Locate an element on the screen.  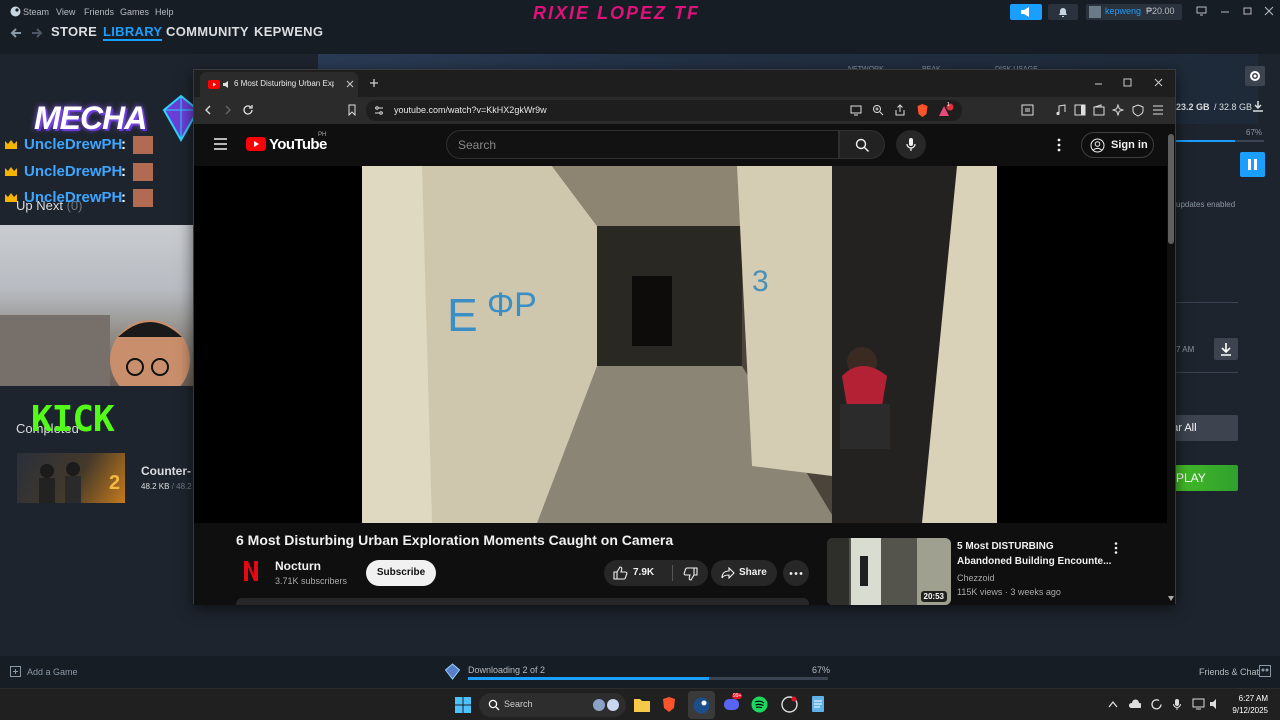
like-button: 7.9K is located at coordinates (638, 573).